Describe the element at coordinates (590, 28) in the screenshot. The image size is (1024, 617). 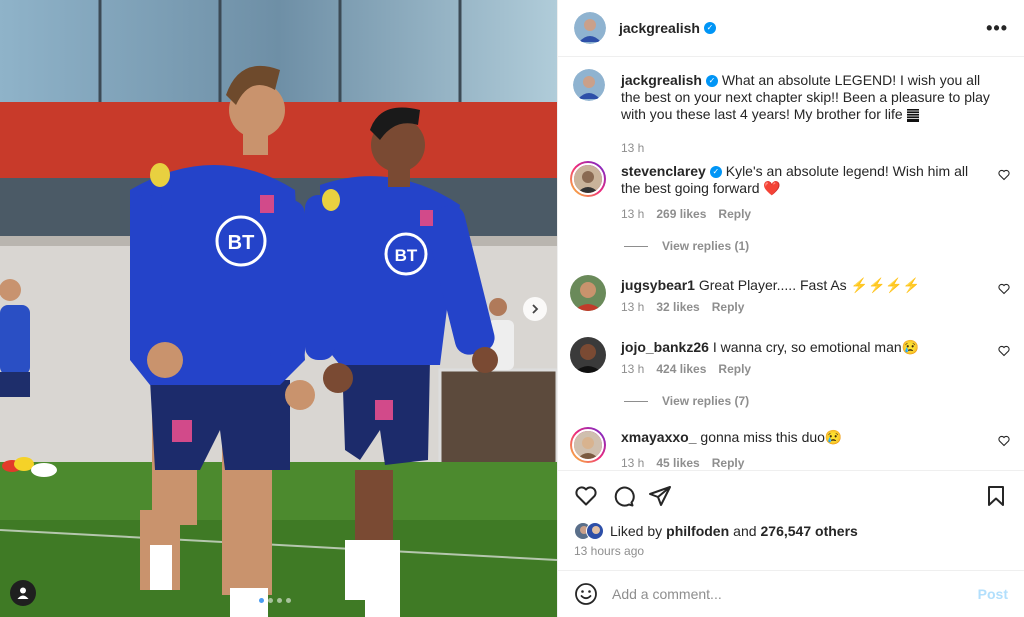
I see `author-avatar` at that location.